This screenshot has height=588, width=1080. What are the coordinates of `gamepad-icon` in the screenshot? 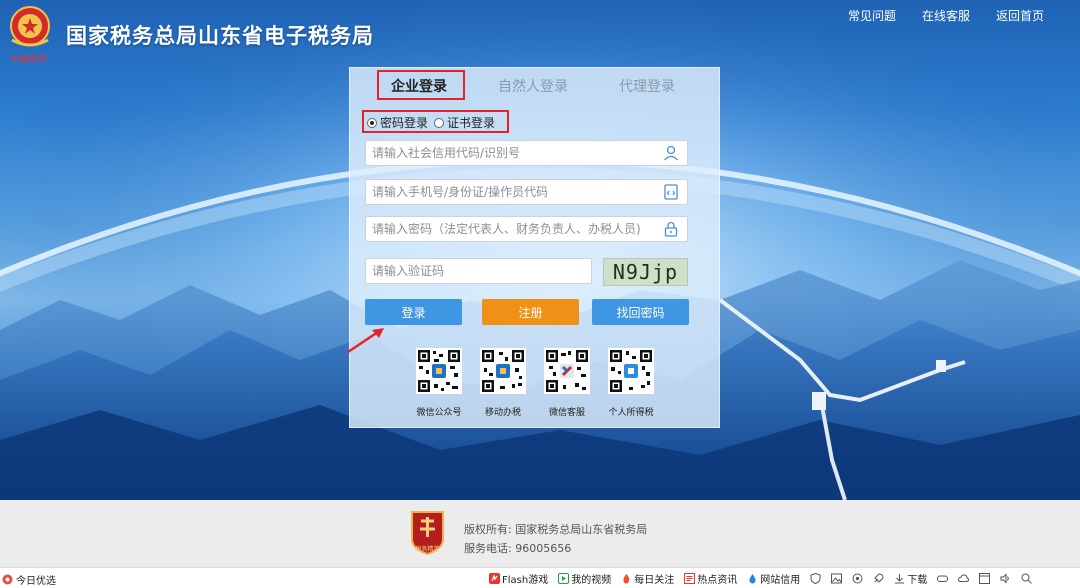 It's located at (943, 578).